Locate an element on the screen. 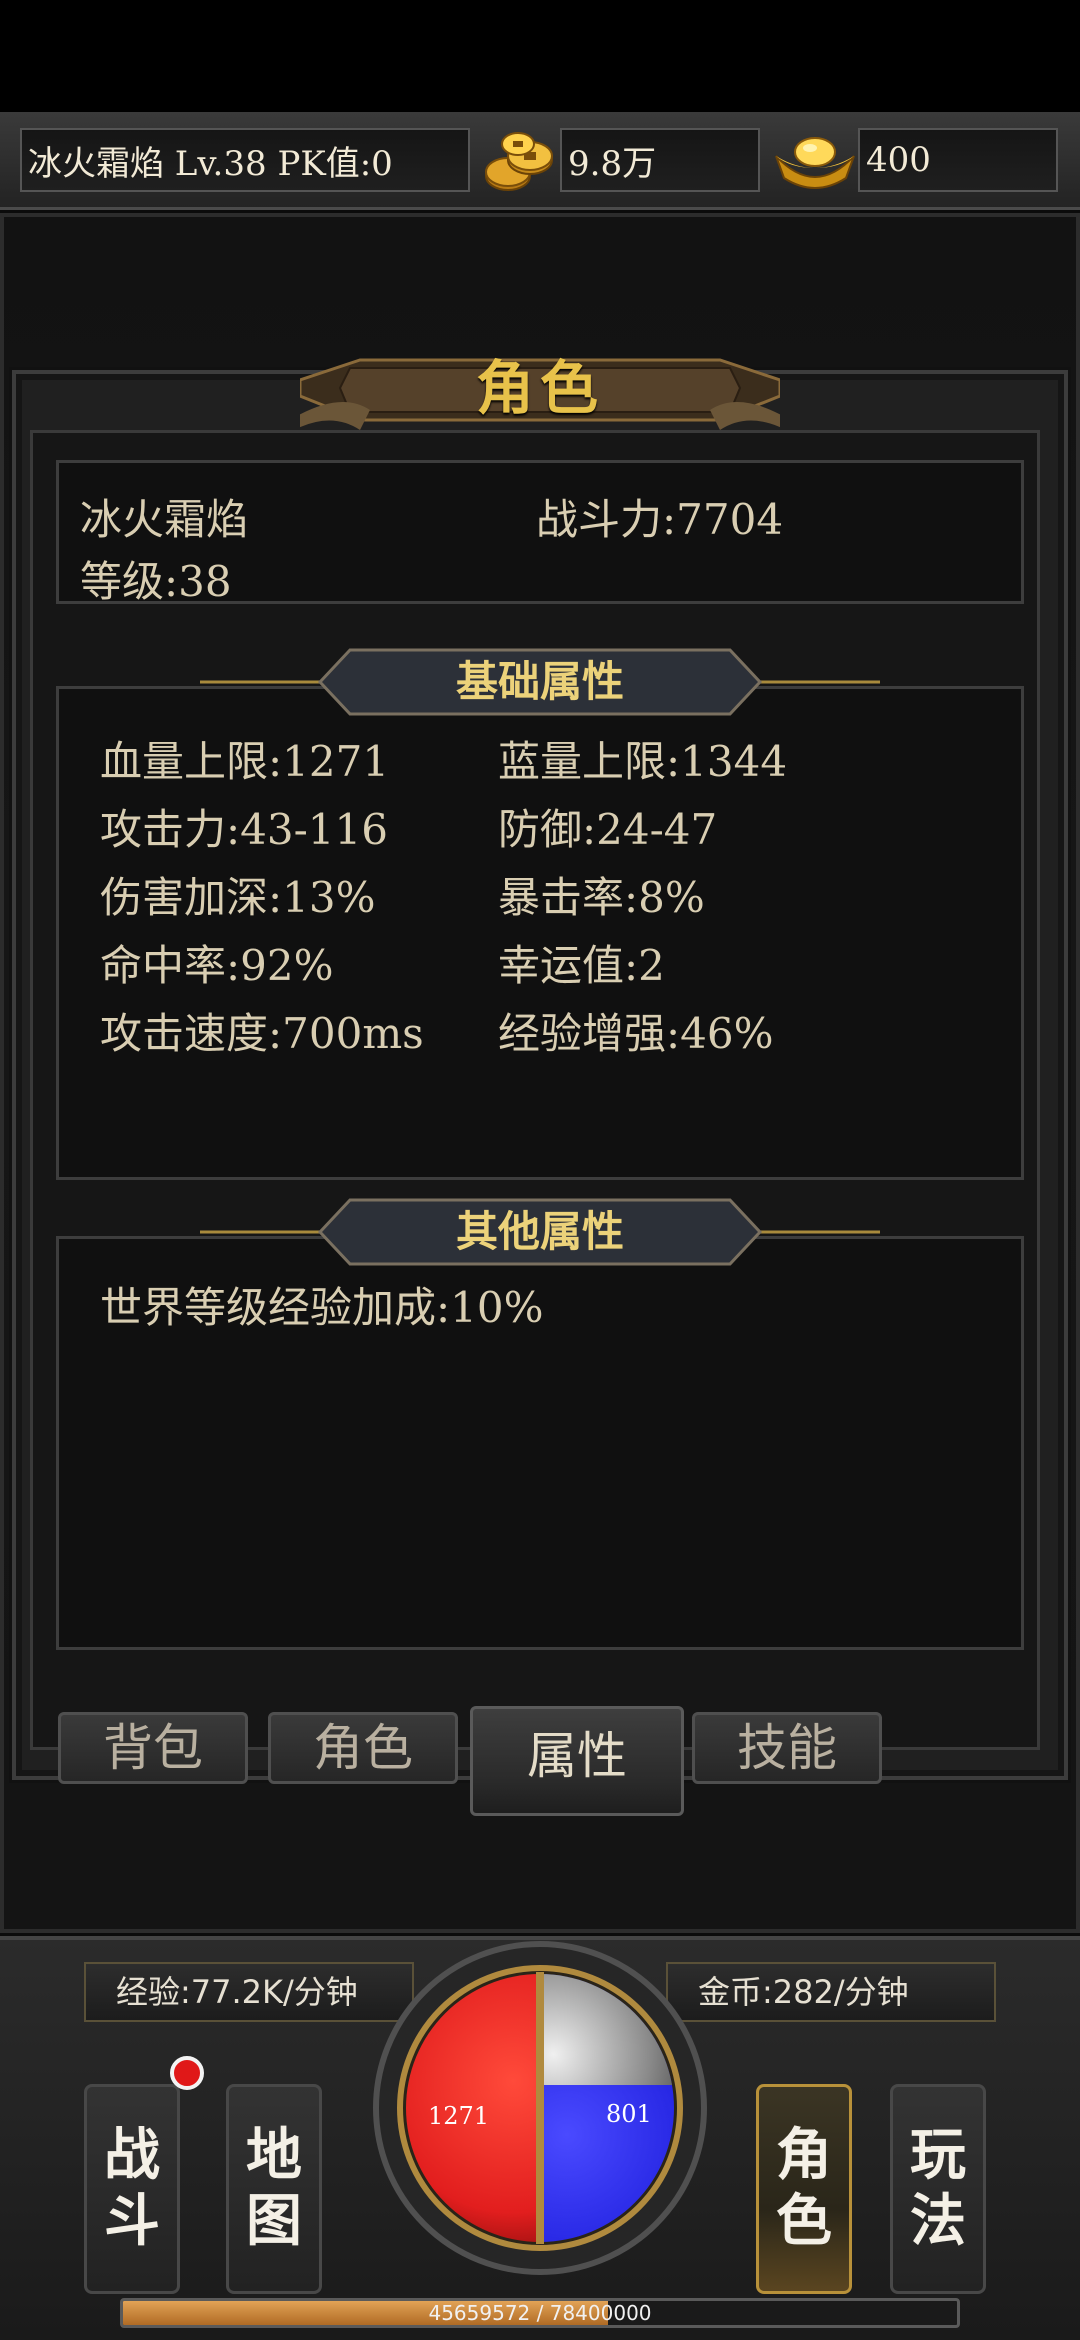 This screenshot has width=1080, height=2340. stat-hit-rate: 命中率:92% is located at coordinates (217, 965).